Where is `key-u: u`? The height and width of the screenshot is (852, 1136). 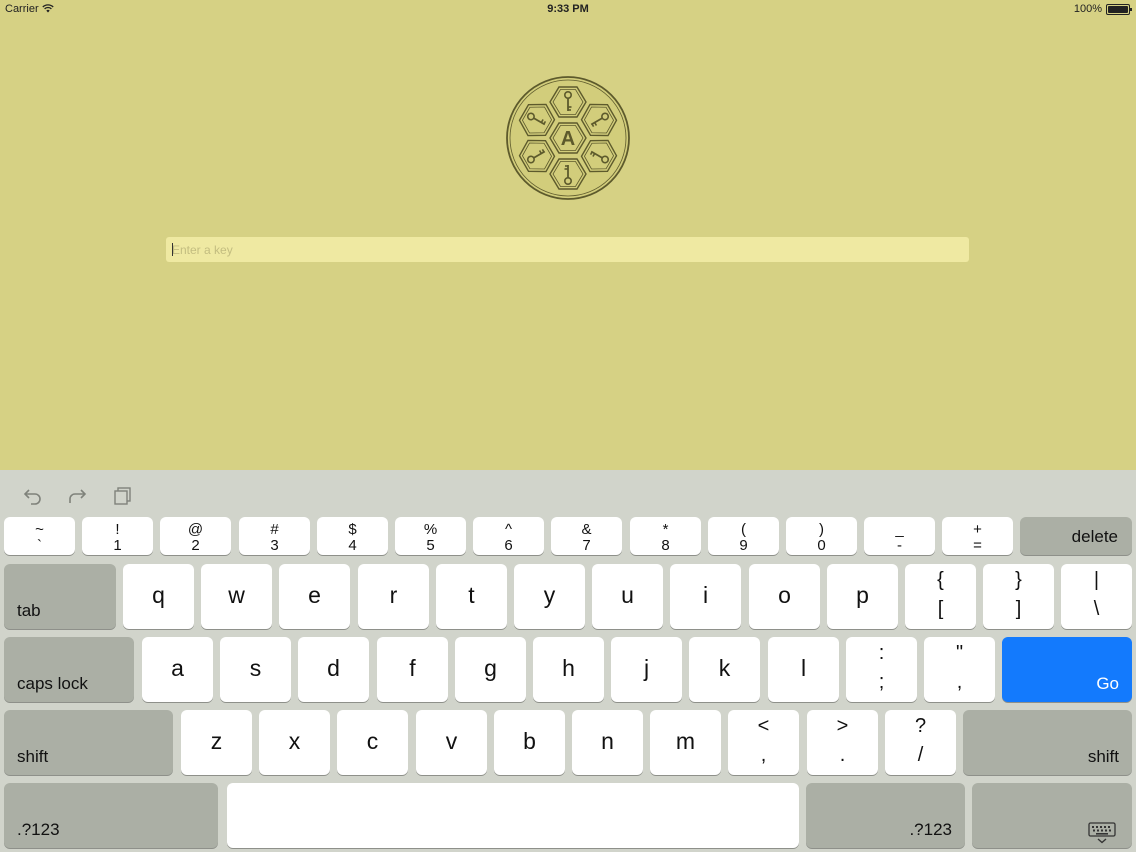 key-u: u is located at coordinates (627, 596).